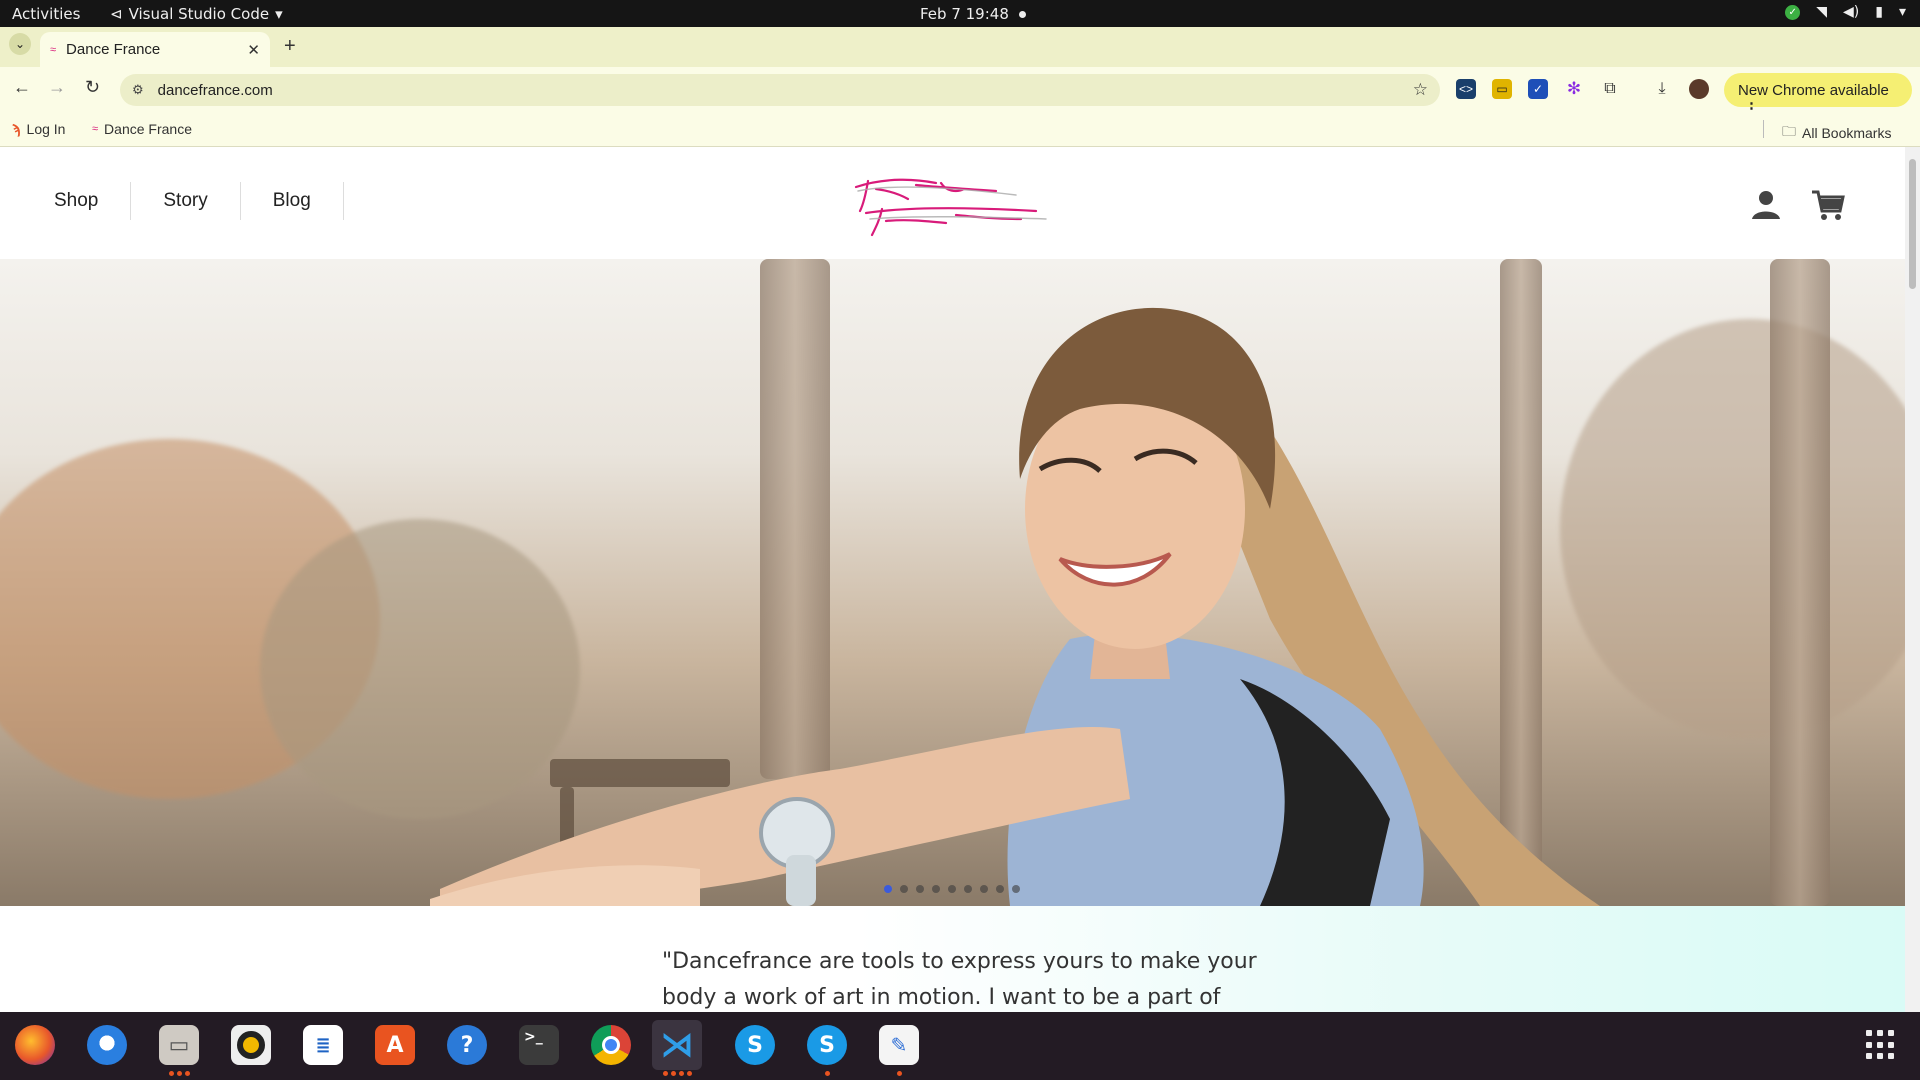 Image resolution: width=1920 pixels, height=1080 pixels. Describe the element at coordinates (1828, 205) in the screenshot. I see `cart-icon` at that location.